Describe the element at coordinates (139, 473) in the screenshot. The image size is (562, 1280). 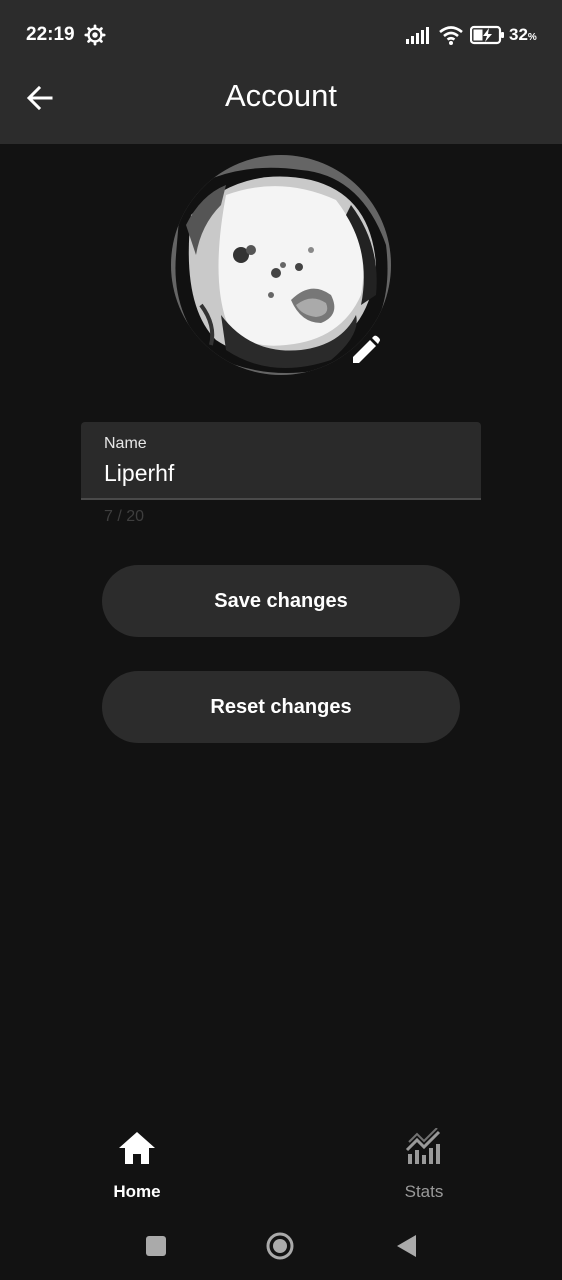
I see `name-field-value: Liperhf` at that location.